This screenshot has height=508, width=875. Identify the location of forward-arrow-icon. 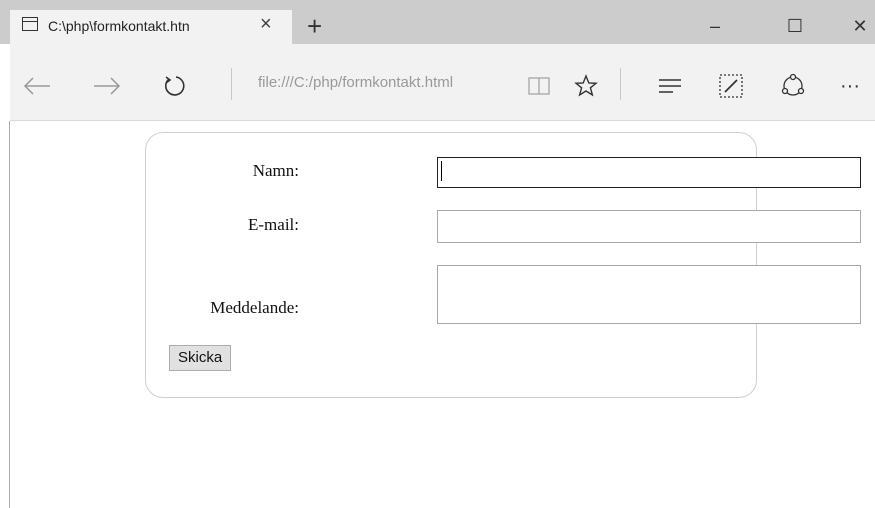
(107, 86).